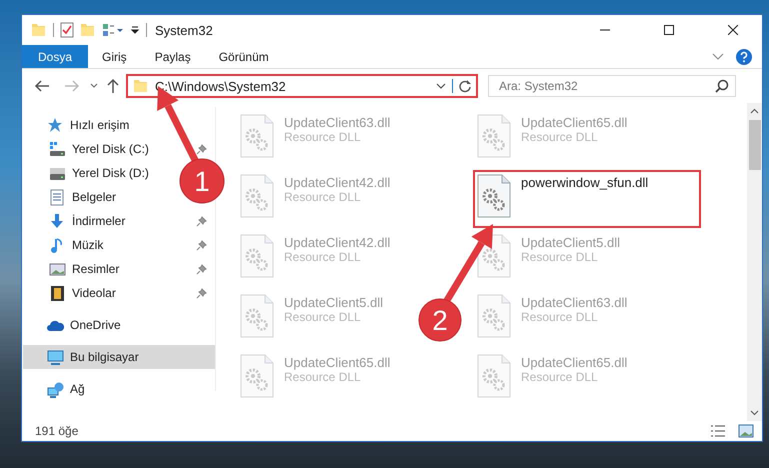 This screenshot has height=468, width=769. Describe the element at coordinates (302, 86) in the screenshot. I see `address-field: C:\Windows\System32` at that location.